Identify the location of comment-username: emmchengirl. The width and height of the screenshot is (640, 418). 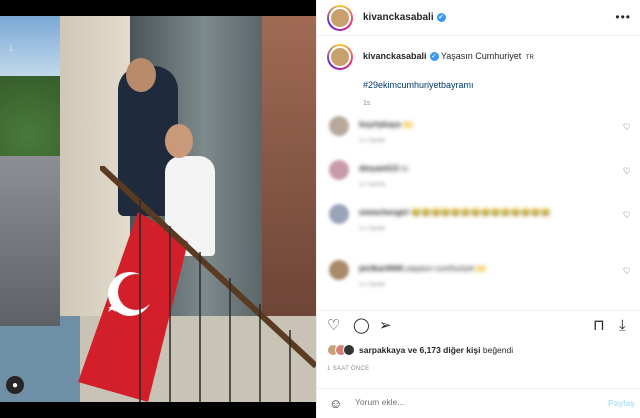
(384, 212).